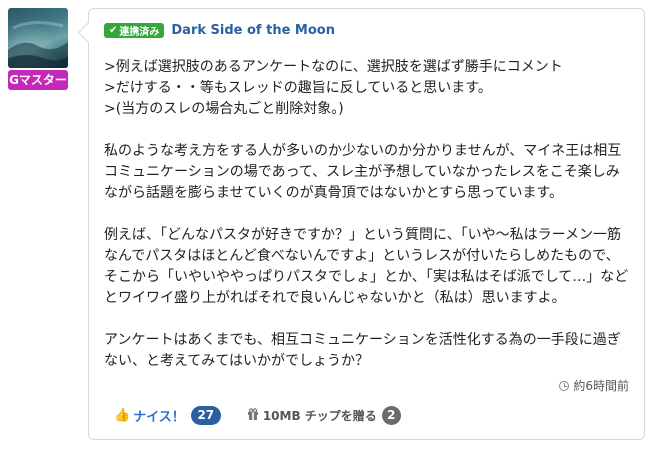 Image resolution: width=653 pixels, height=454 pixels. Describe the element at coordinates (159, 417) in the screenshot. I see `nice-label: ナイス！` at that location.